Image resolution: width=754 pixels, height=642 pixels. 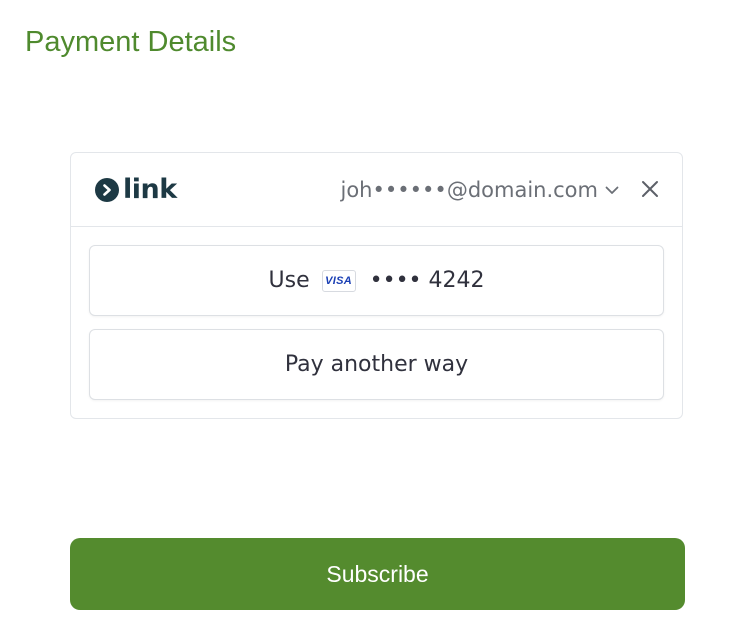 I want to click on close-icon, so click(x=650, y=189).